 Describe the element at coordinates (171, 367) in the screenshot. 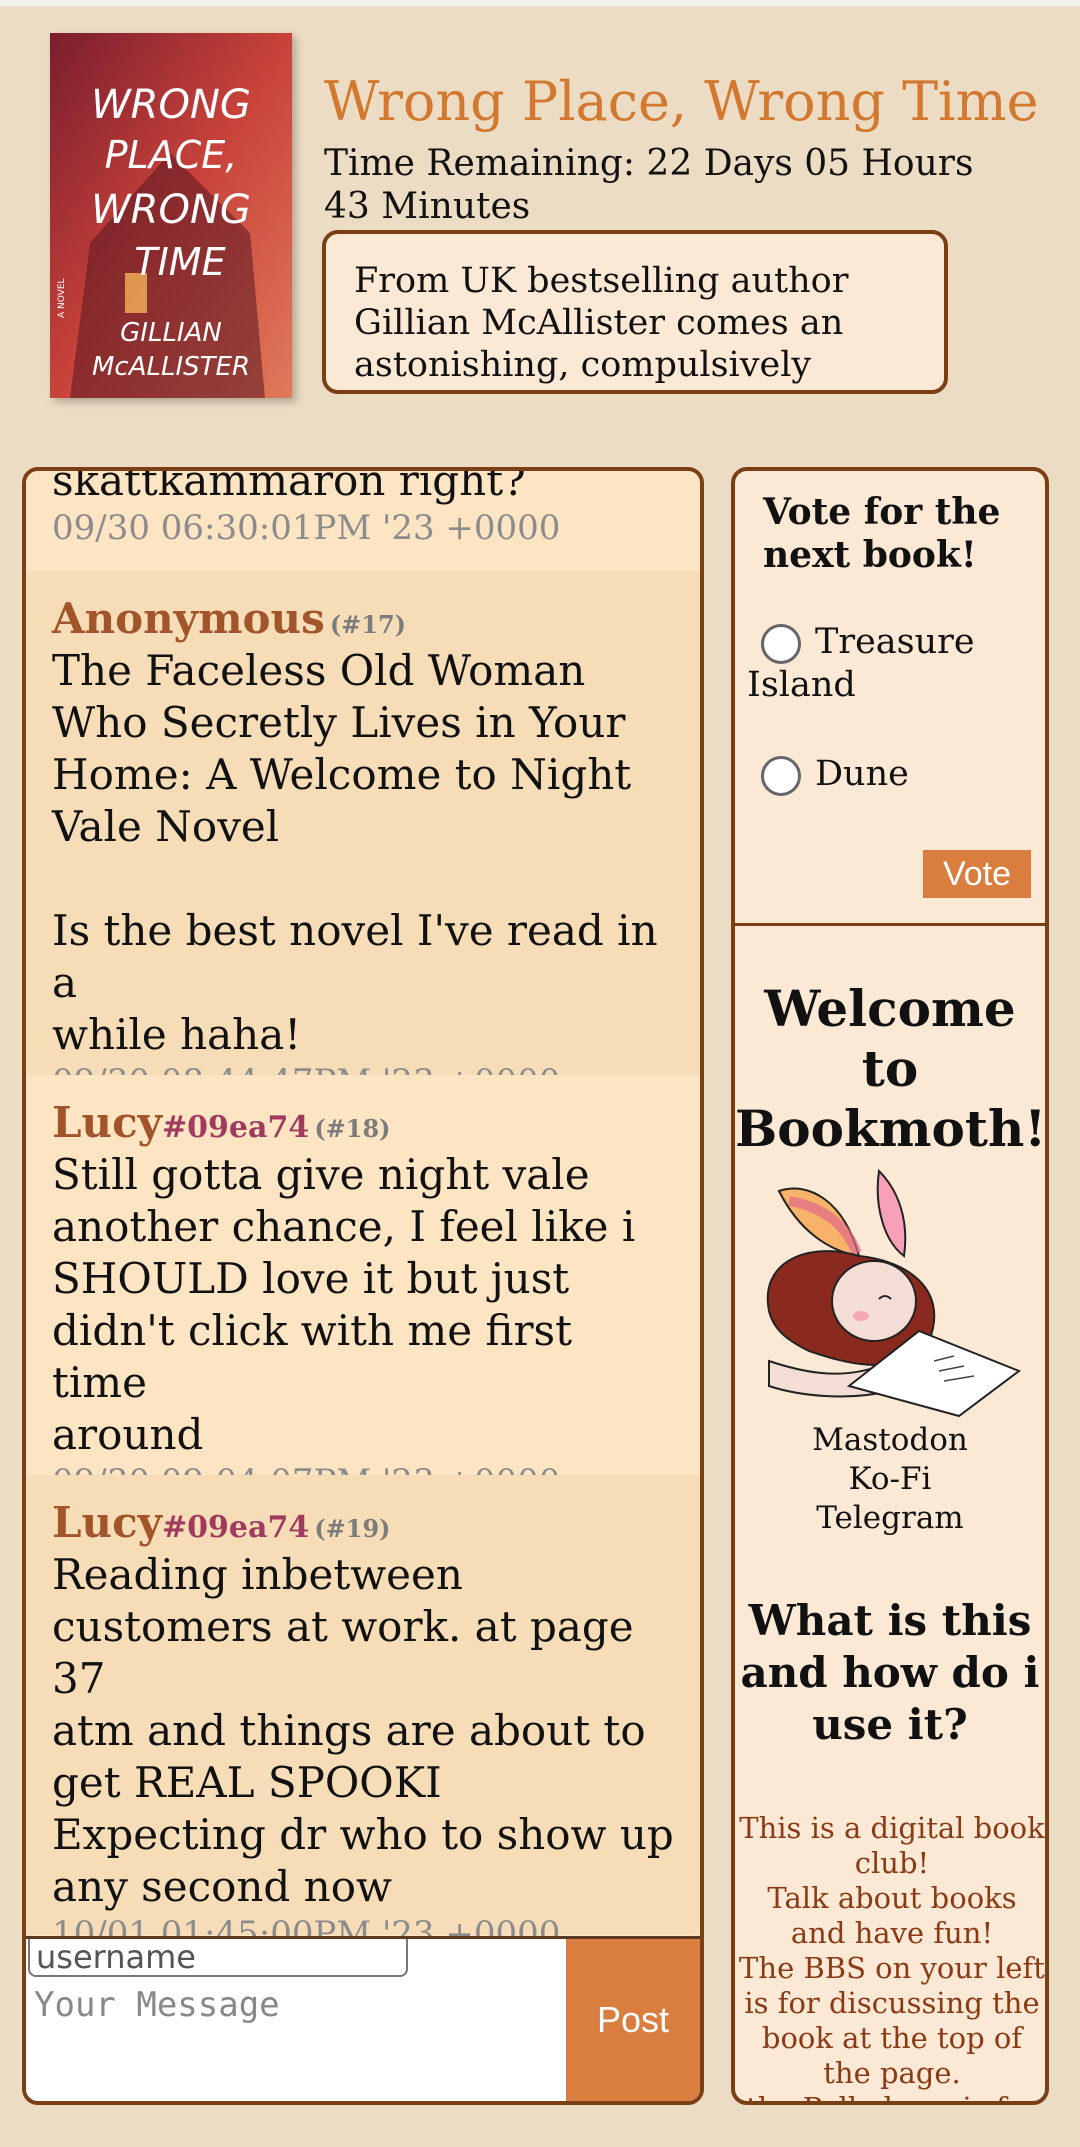

I see `cover-author-line2: McALLISTER` at that location.